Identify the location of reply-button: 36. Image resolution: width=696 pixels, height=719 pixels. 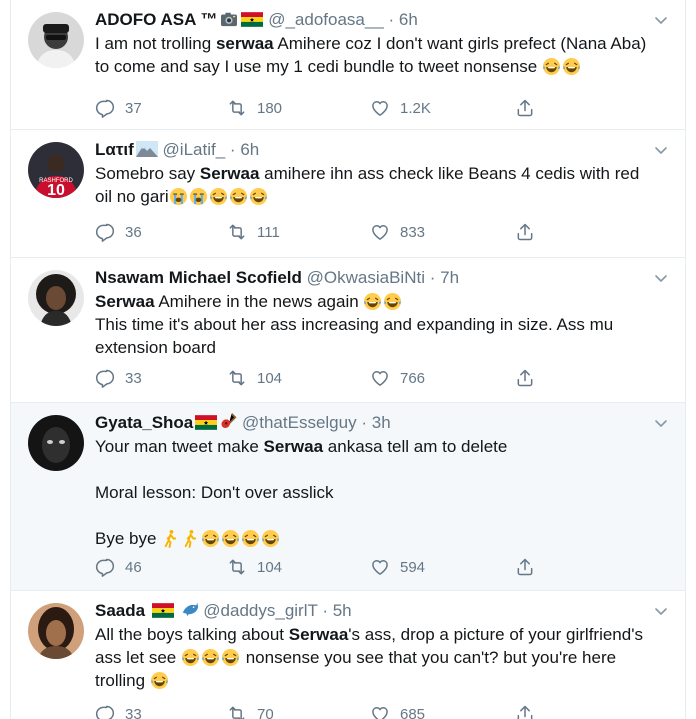
(118, 232).